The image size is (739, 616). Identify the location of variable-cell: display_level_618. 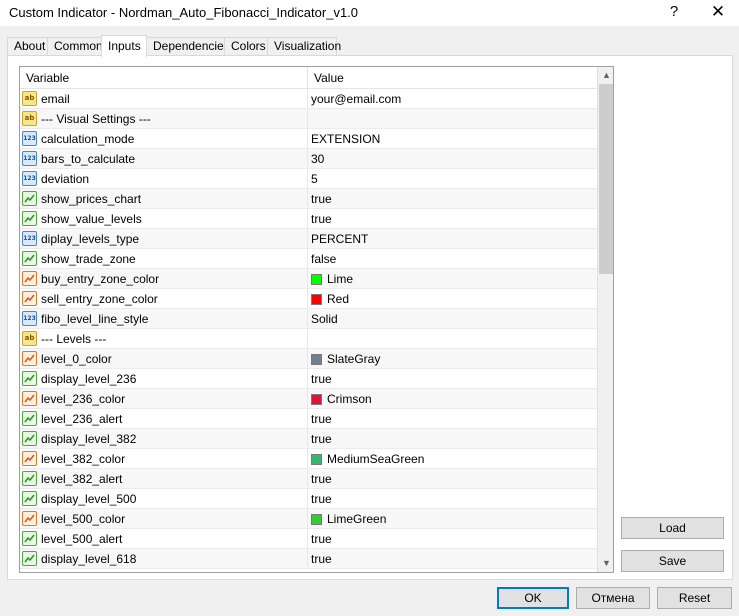
(164, 559).